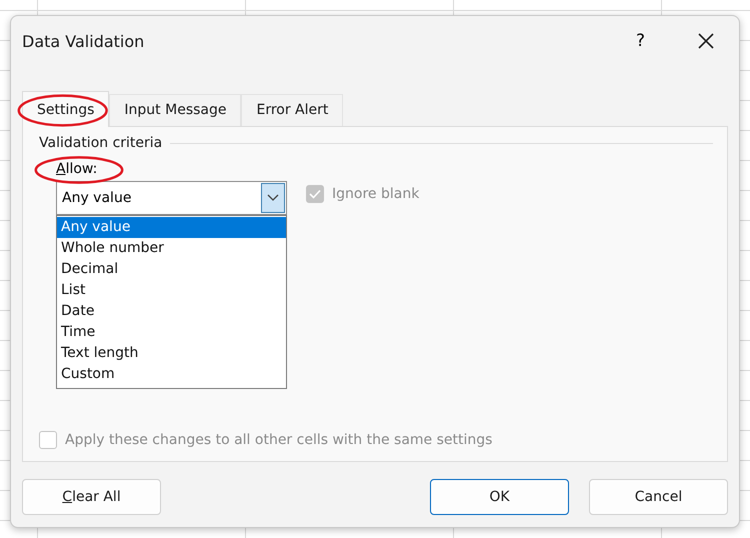  Describe the element at coordinates (171, 374) in the screenshot. I see `list-option: Custom` at that location.